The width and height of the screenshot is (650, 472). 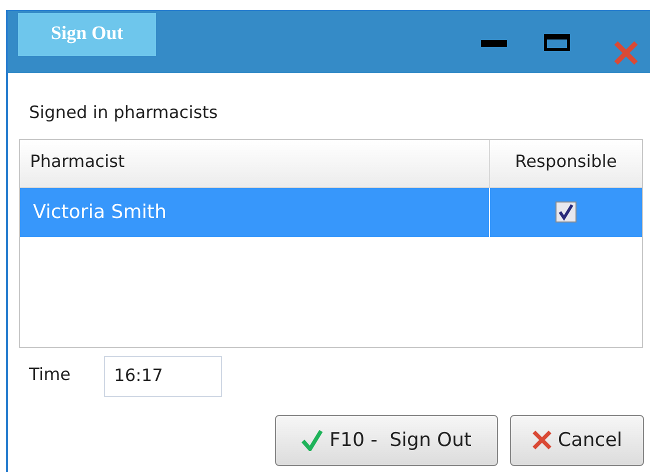 I want to click on window-title: Sign Out, so click(x=87, y=34).